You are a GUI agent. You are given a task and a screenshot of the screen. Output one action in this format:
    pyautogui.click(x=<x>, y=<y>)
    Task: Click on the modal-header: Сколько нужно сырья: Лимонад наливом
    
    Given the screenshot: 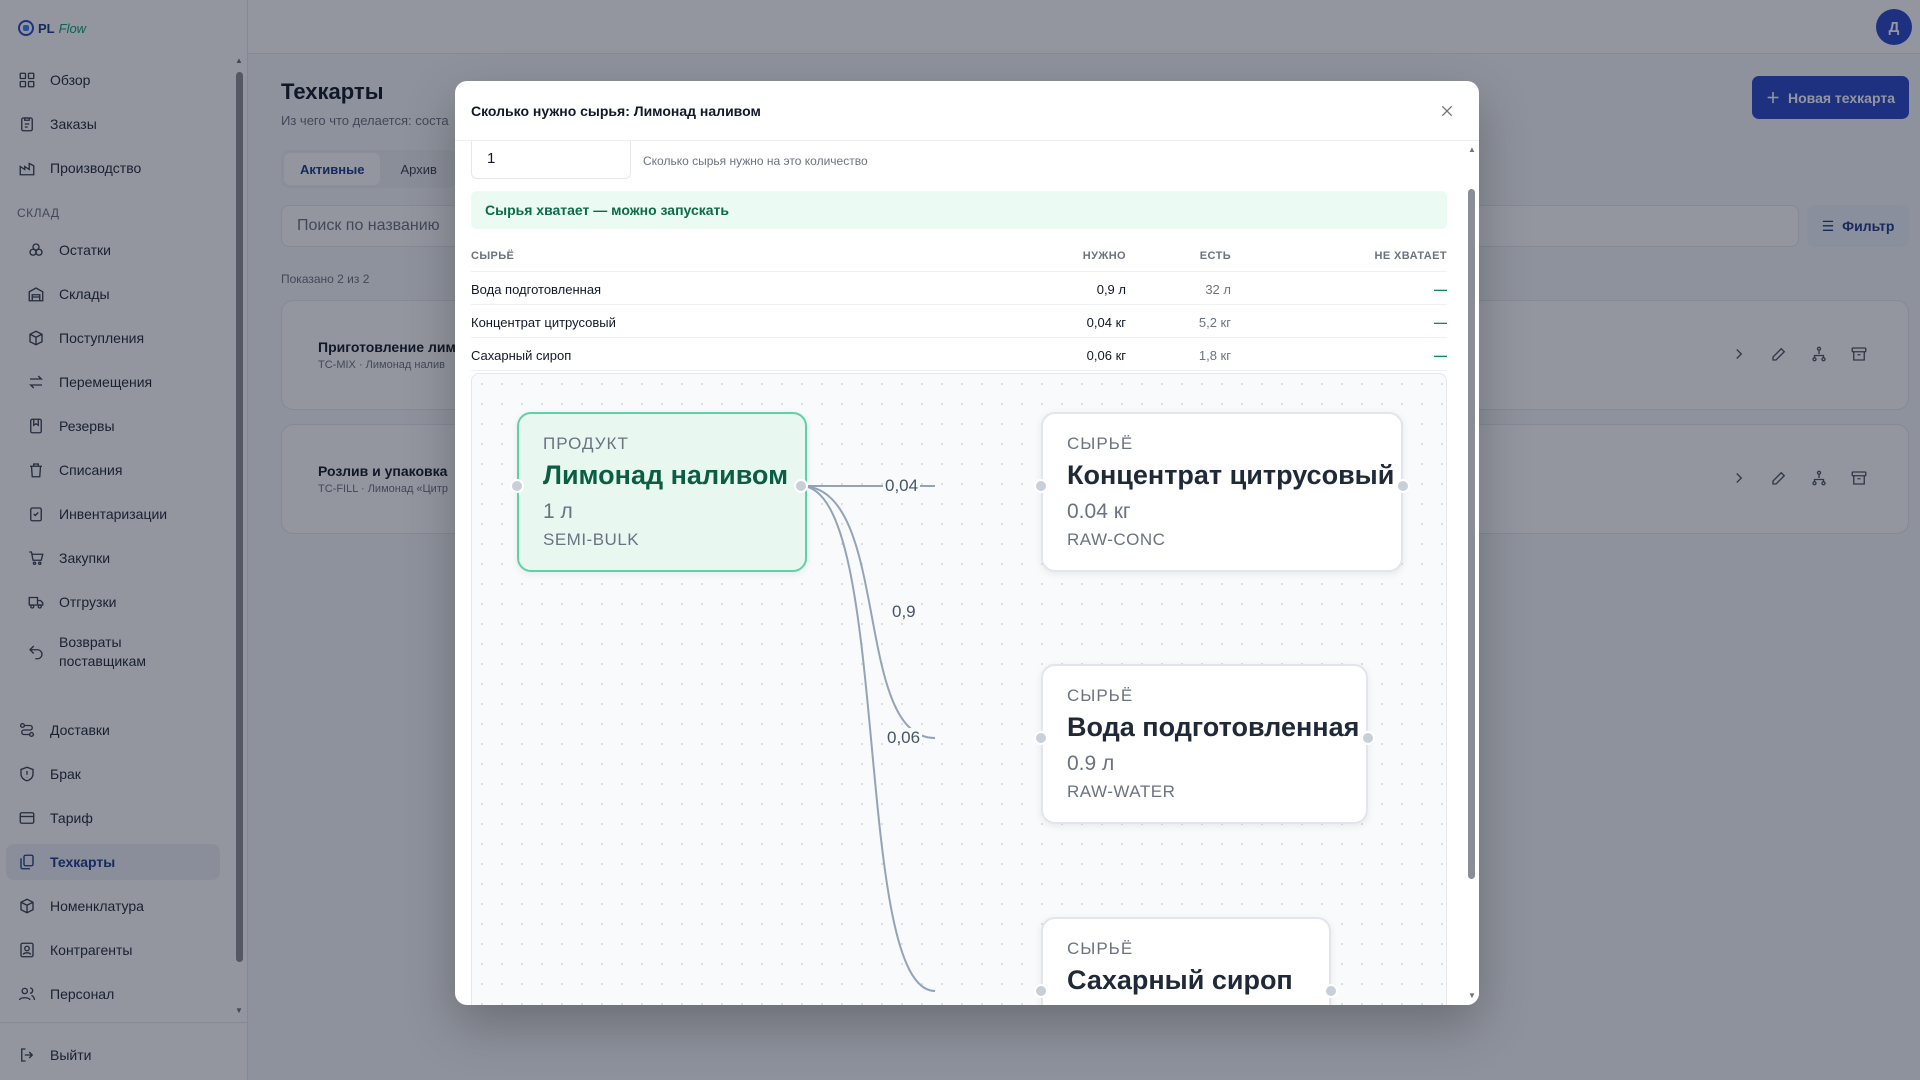 What is the action you would take?
    pyautogui.click(x=967, y=111)
    